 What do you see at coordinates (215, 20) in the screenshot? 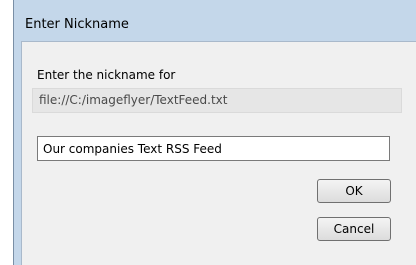
I see `title-bar: Enter Nickname` at bounding box center [215, 20].